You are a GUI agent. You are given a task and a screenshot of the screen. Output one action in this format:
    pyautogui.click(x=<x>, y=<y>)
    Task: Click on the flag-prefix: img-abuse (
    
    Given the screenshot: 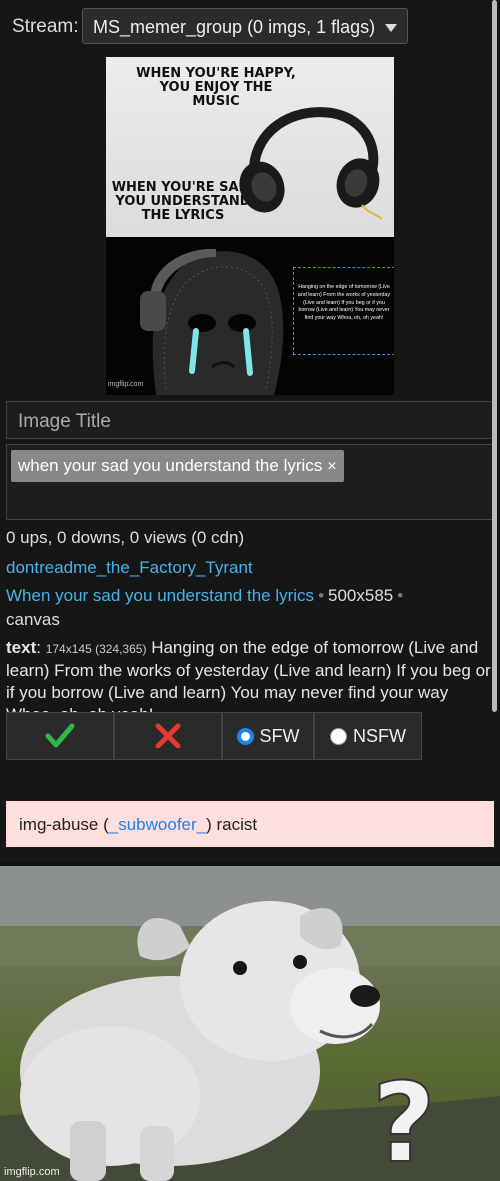 What is the action you would take?
    pyautogui.click(x=64, y=824)
    